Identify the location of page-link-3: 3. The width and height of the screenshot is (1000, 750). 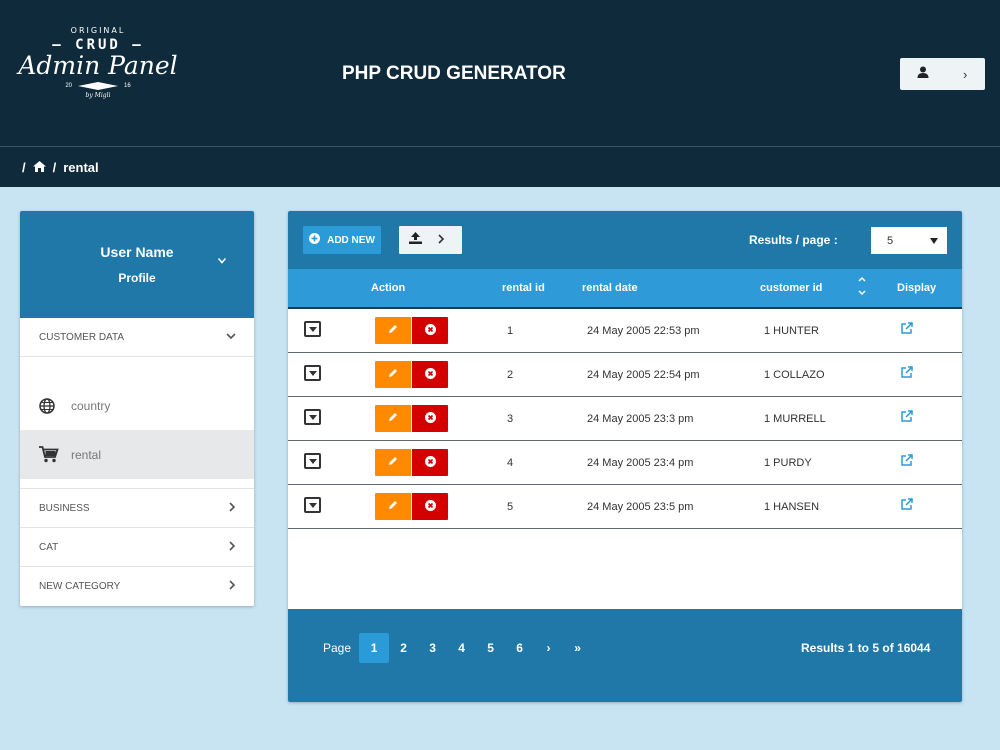
(432, 648).